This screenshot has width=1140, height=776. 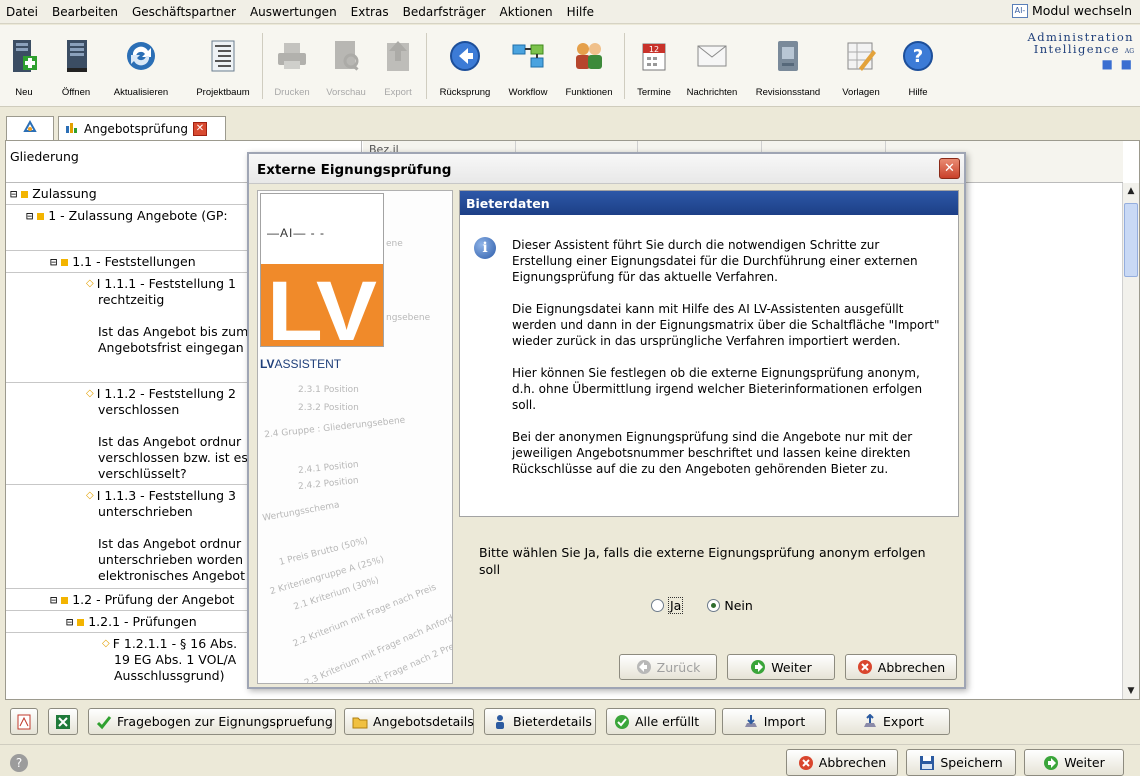 What do you see at coordinates (166, 495) in the screenshot?
I see `tree-row-label: I 1.1.3 - Feststellung 3` at bounding box center [166, 495].